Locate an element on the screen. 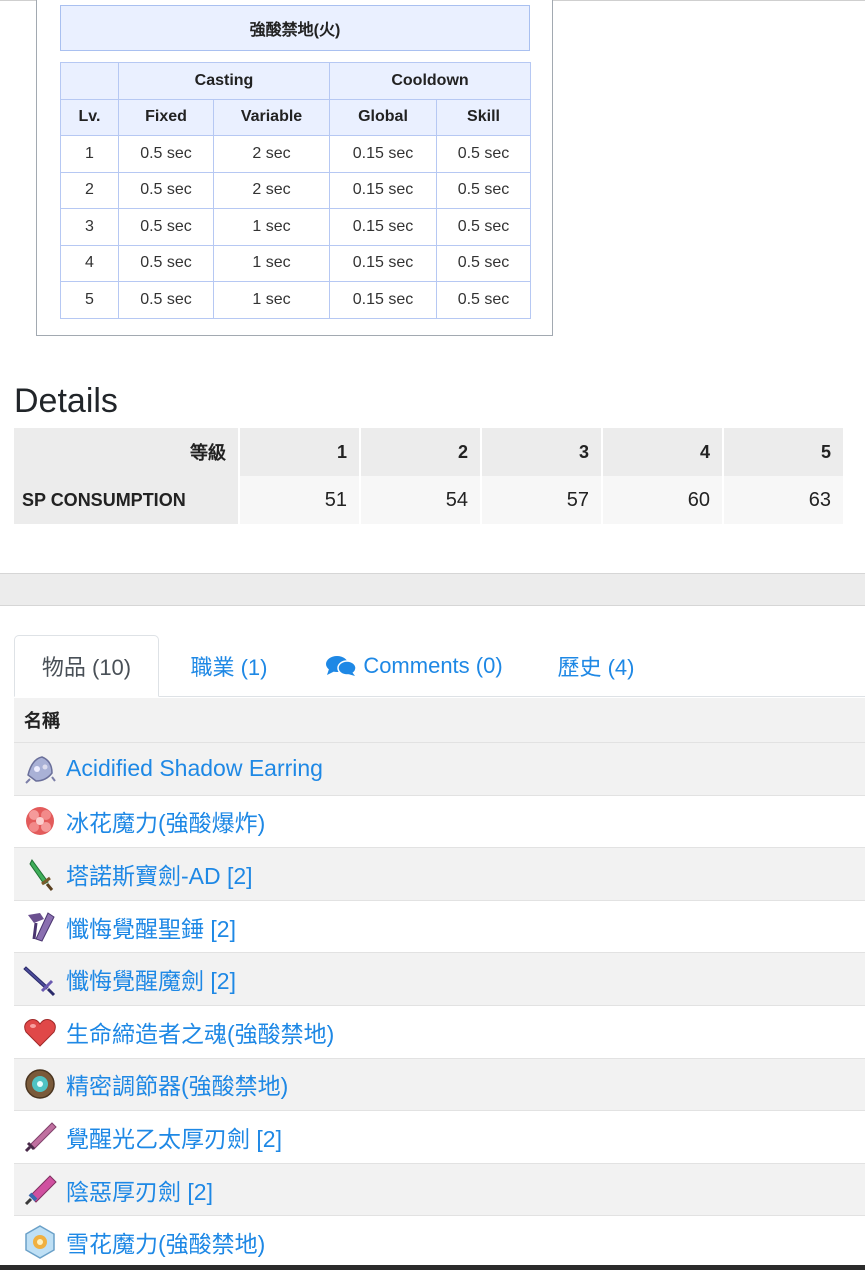 This screenshot has height=1270, width=865. details-header-row: 等級 1 2 3 4 5 is located at coordinates (429, 452).